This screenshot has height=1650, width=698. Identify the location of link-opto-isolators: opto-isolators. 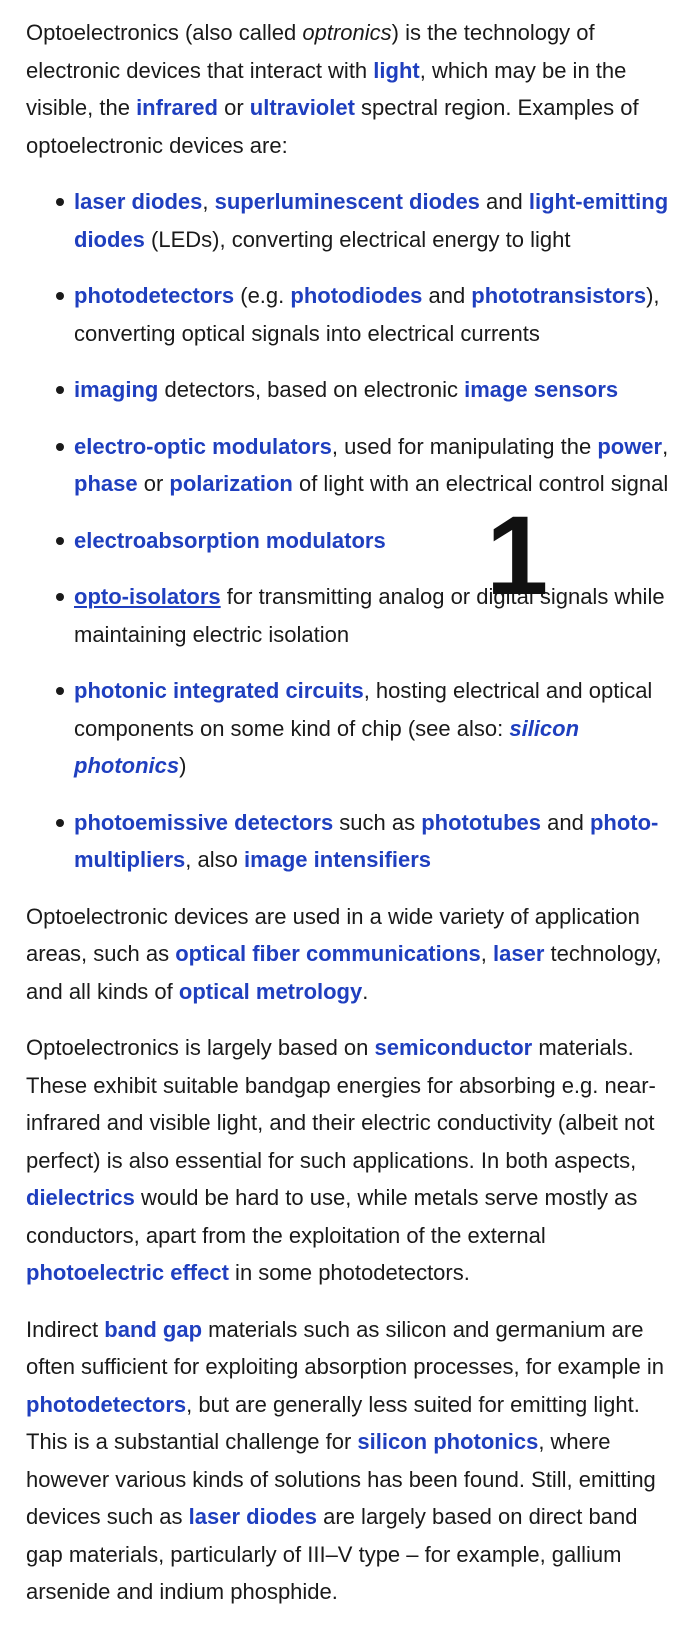
(147, 596).